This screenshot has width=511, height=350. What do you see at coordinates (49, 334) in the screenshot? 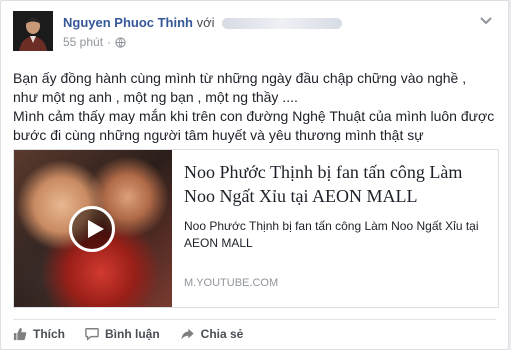
I see `like-label: Thích` at bounding box center [49, 334].